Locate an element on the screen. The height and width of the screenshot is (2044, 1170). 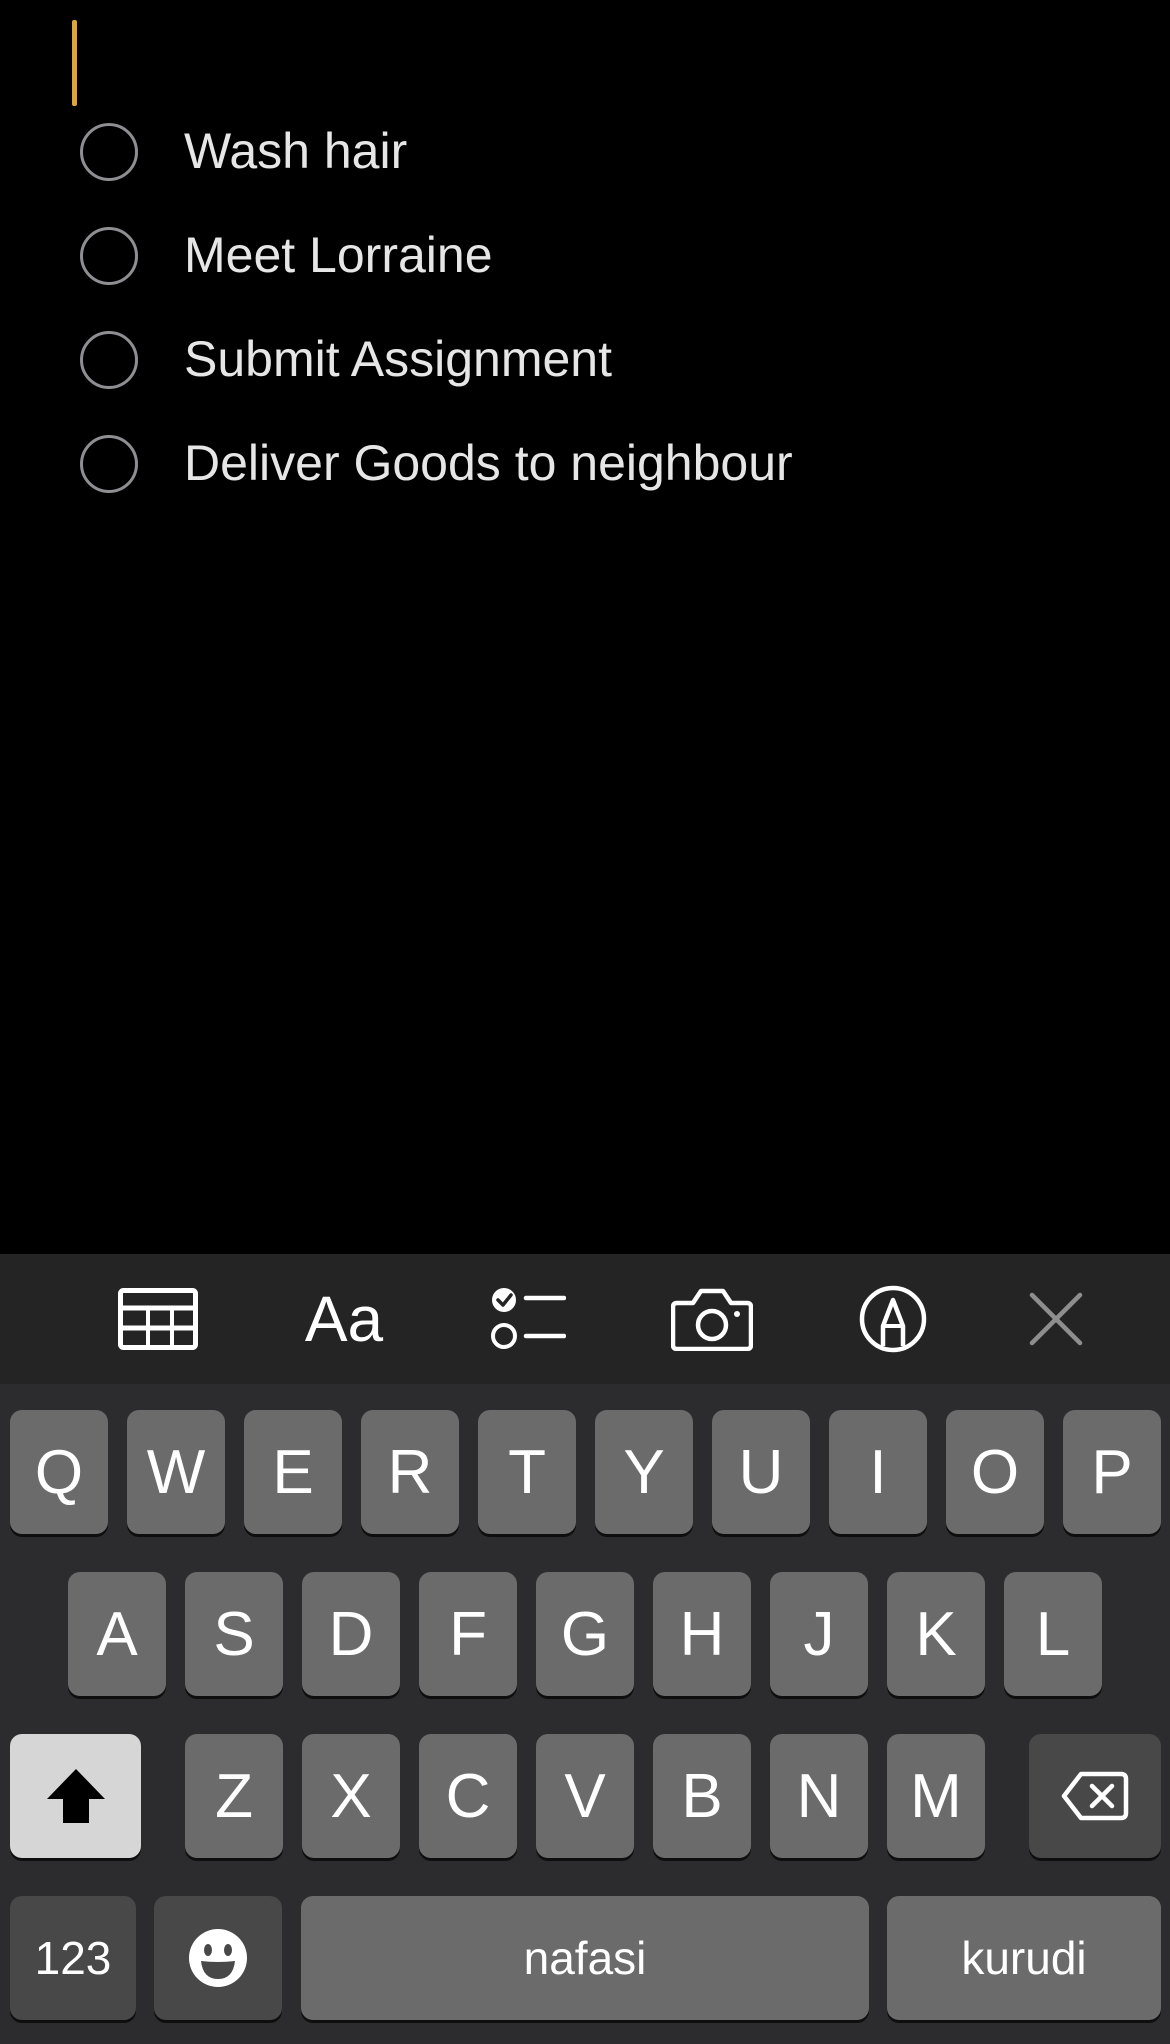
key-z: Z is located at coordinates (234, 1796).